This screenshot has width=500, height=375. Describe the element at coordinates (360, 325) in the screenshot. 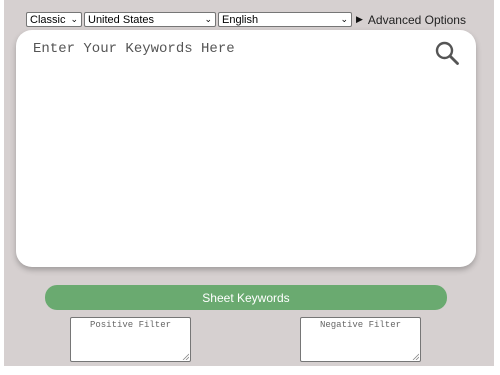

I see `negative-filter-placeholder: Negative Filter` at that location.